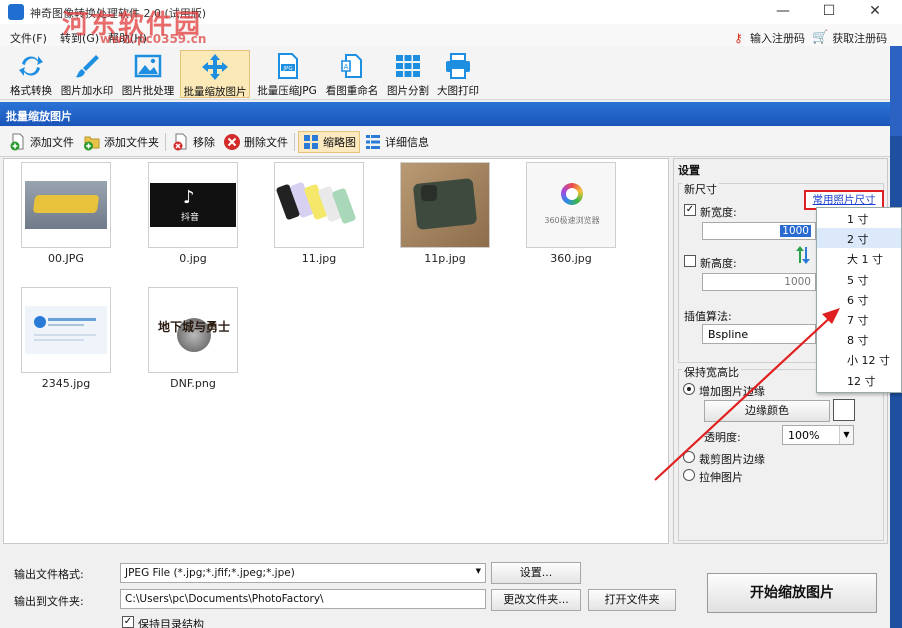 Image resolution: width=902 pixels, height=628 pixels. I want to click on tool-compress-jpg: JPG 批量压缩JPG, so click(287, 74).